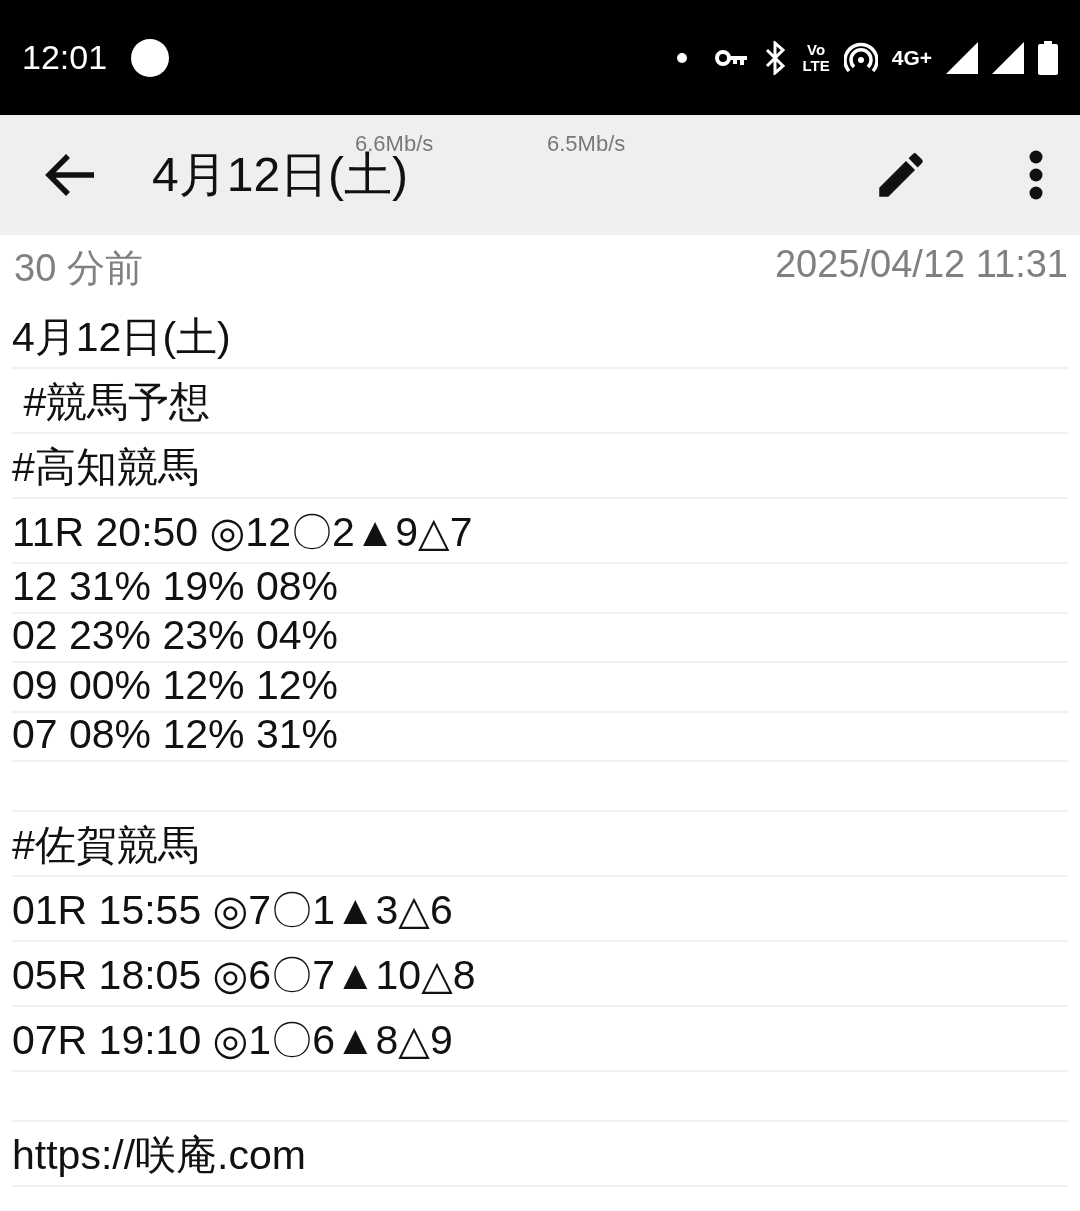 The height and width of the screenshot is (1211, 1080). What do you see at coordinates (921, 265) in the screenshot?
I see `timestamp: 2025/04/12 11:31` at bounding box center [921, 265].